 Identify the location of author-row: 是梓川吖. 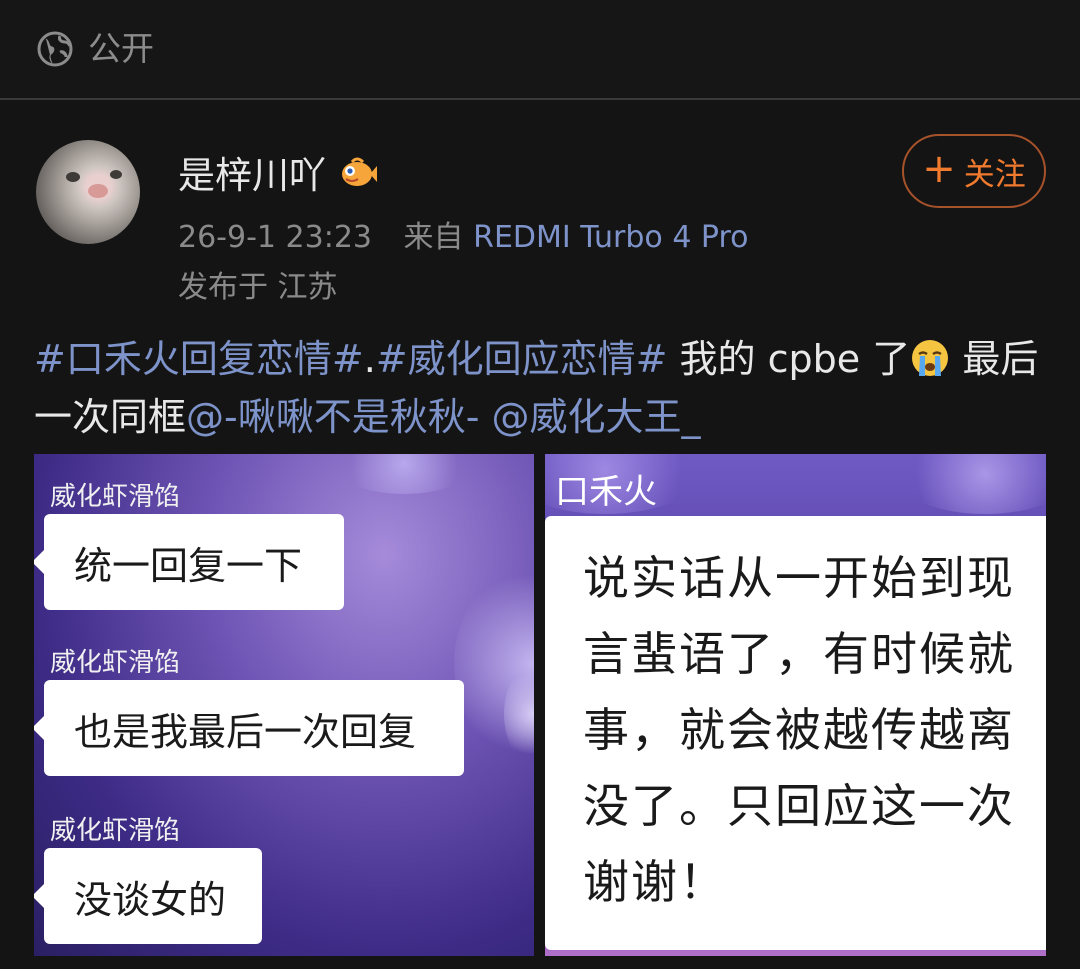
(278, 172).